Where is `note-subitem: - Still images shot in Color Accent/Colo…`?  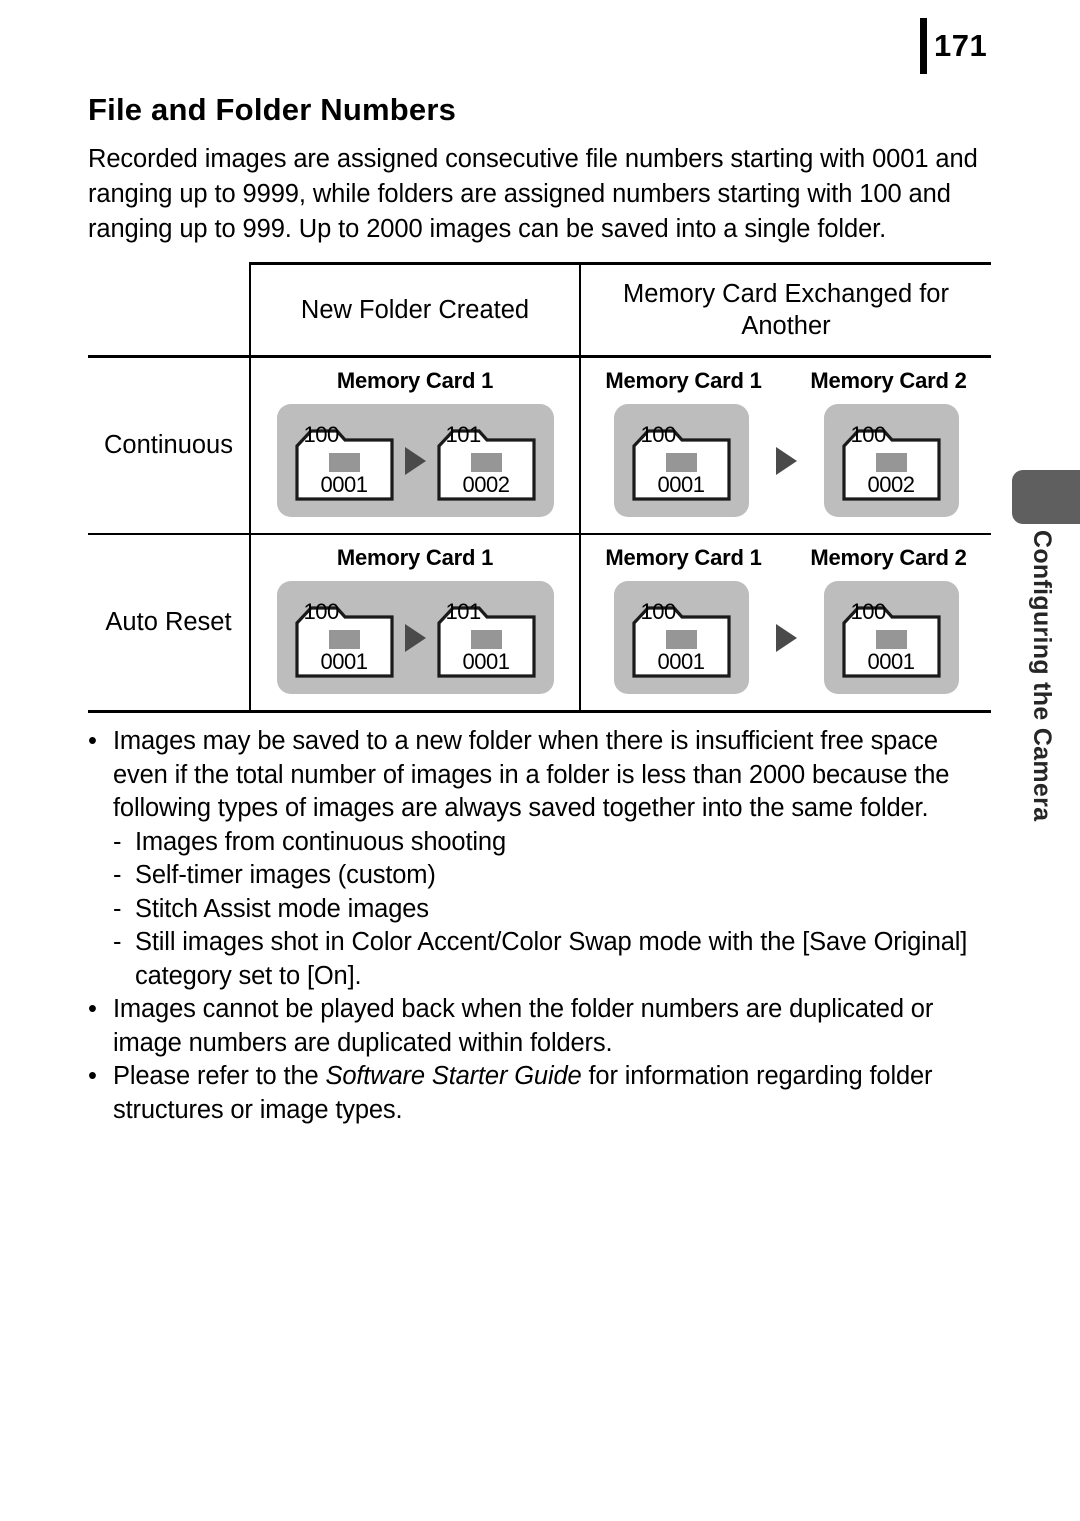
note-subitem: - Still images shot in Color Accent/Colo… is located at coordinates (539, 959).